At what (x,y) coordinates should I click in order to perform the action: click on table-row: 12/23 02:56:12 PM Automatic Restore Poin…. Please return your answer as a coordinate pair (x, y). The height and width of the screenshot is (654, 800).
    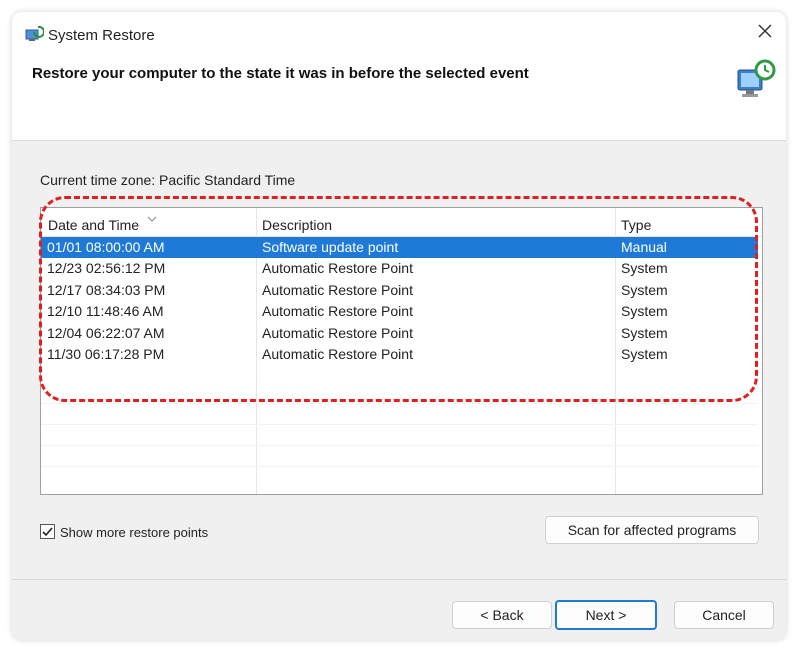
    Looking at the image, I should click on (399, 268).